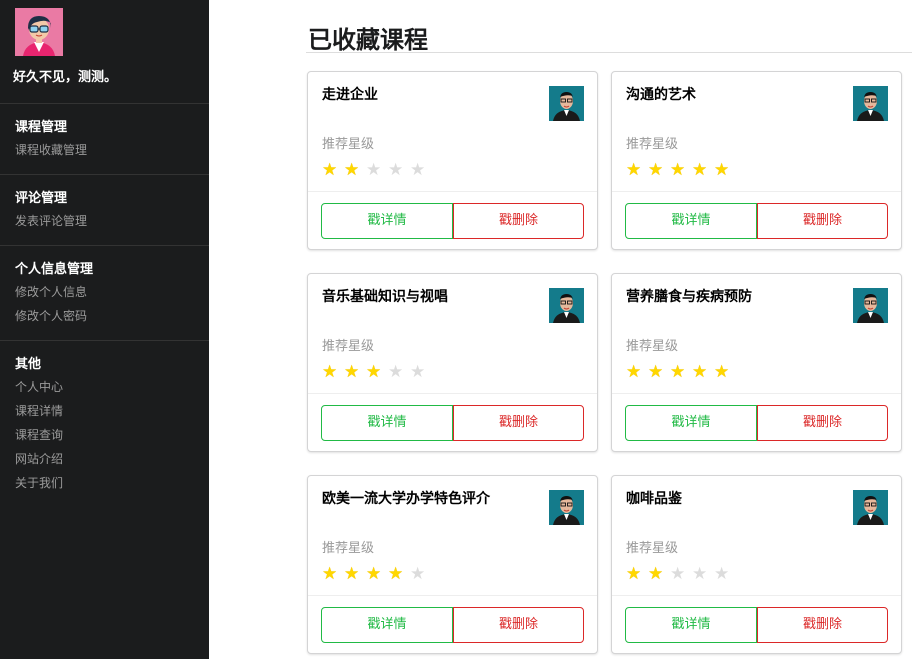 This screenshot has height=659, width=912. What do you see at coordinates (452, 362) in the screenshot?
I see `course-card: 音乐基础知识与视唱推荐星级 ★ ★ ★ ★ ★ 戳详情 戳删除` at bounding box center [452, 362].